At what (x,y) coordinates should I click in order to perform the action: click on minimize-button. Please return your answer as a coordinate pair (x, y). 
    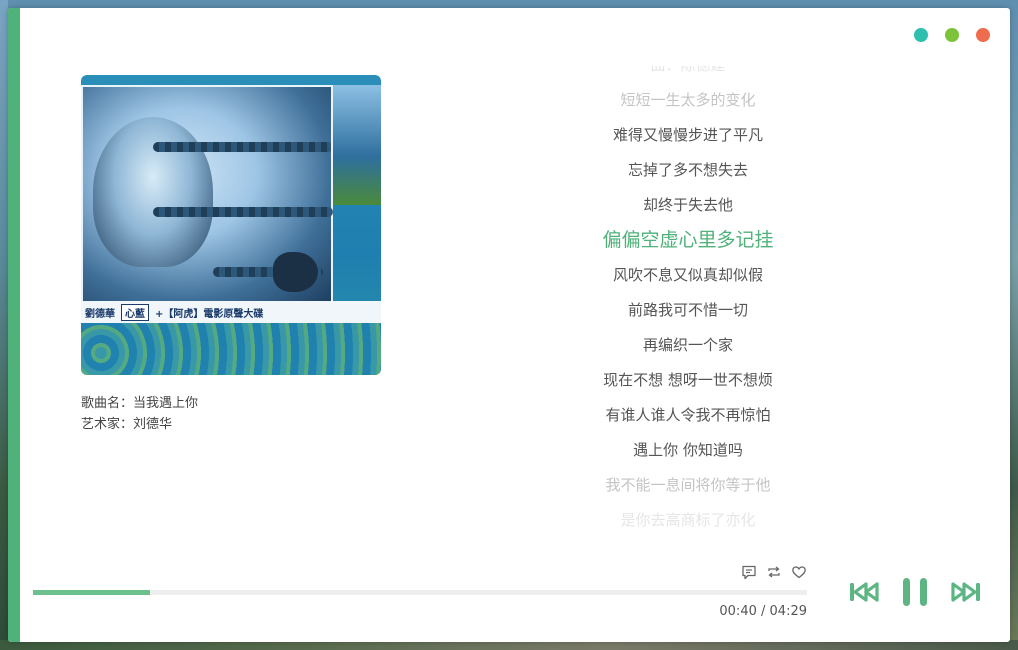
    Looking at the image, I should click on (921, 35).